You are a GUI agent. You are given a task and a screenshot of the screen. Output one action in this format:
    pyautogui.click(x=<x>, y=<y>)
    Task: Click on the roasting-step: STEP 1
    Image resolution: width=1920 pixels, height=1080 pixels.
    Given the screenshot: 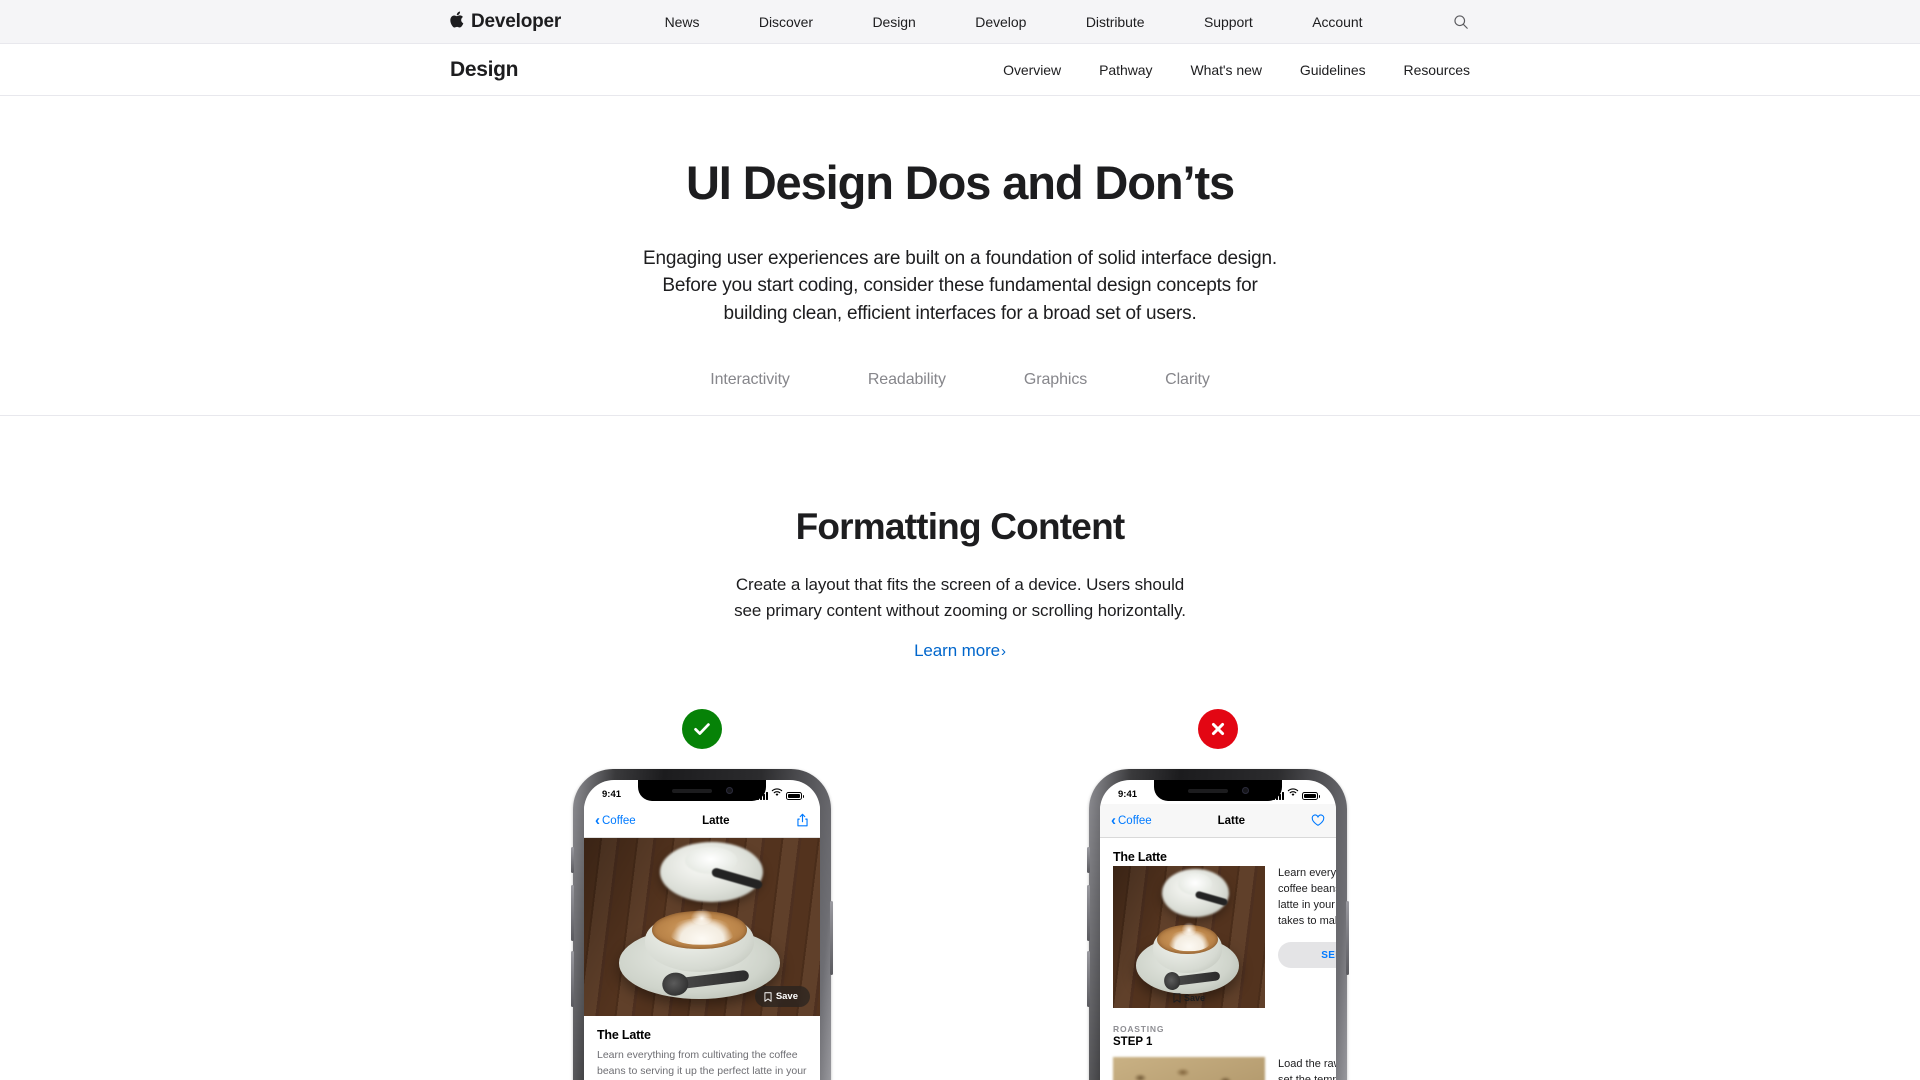 What is the action you would take?
    pyautogui.click(x=1133, y=1042)
    